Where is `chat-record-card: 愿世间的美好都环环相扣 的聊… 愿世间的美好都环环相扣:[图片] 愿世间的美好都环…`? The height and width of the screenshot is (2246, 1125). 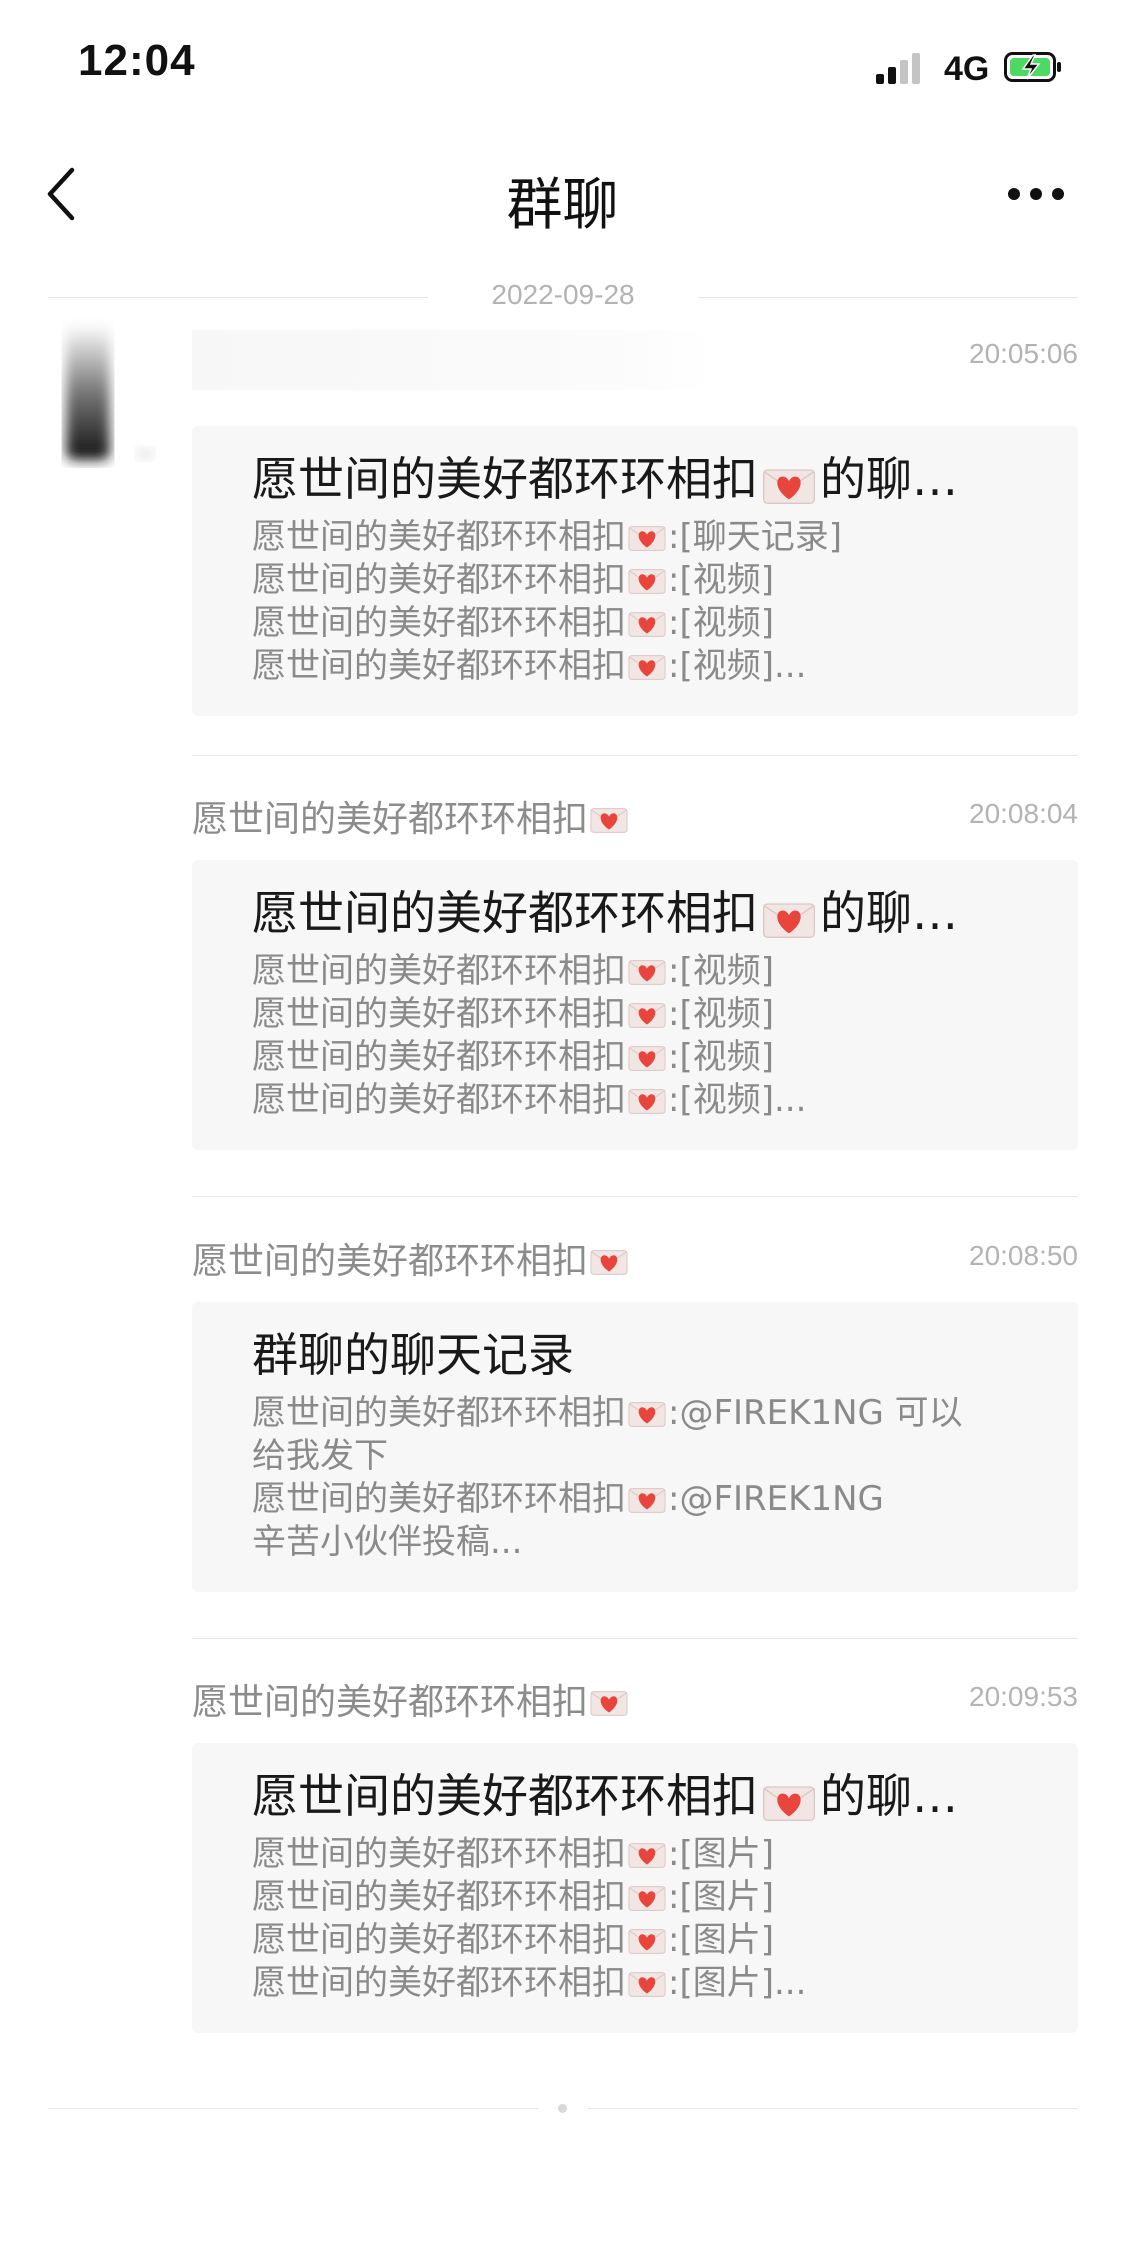
chat-record-card: 愿世间的美好都环环相扣 的聊… 愿世间的美好都环环相扣:[图片] 愿世间的美好都环… is located at coordinates (635, 1888).